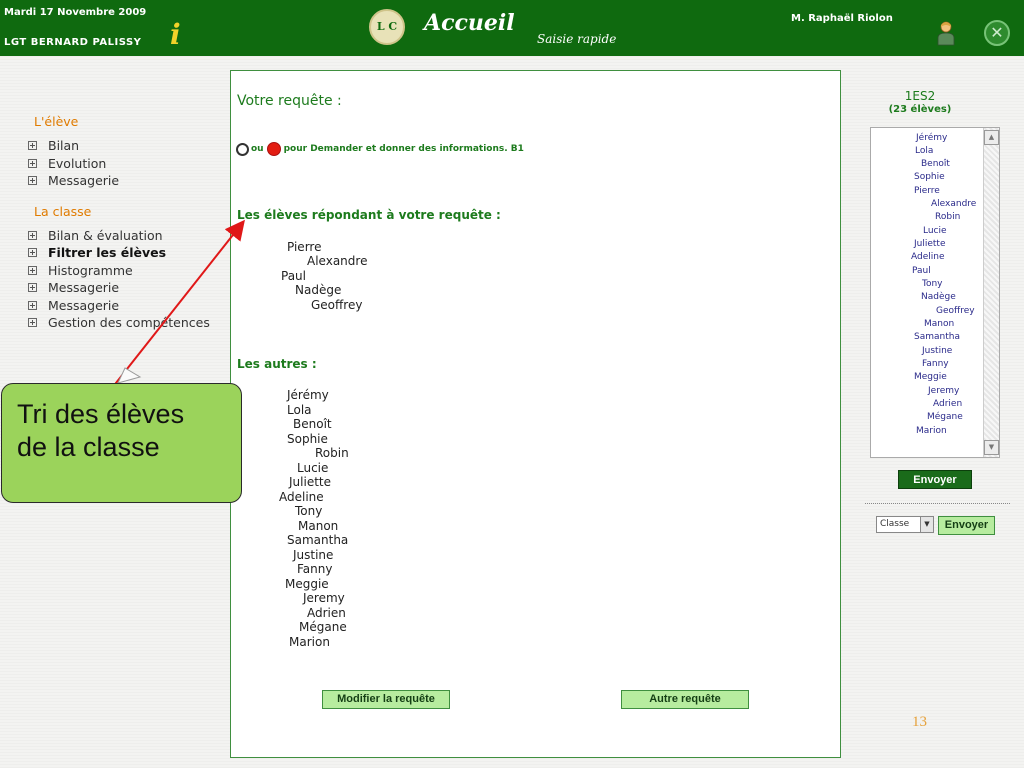  I want to click on sidebar-item-gestion-competences: Gestion des compétences, so click(125, 323).